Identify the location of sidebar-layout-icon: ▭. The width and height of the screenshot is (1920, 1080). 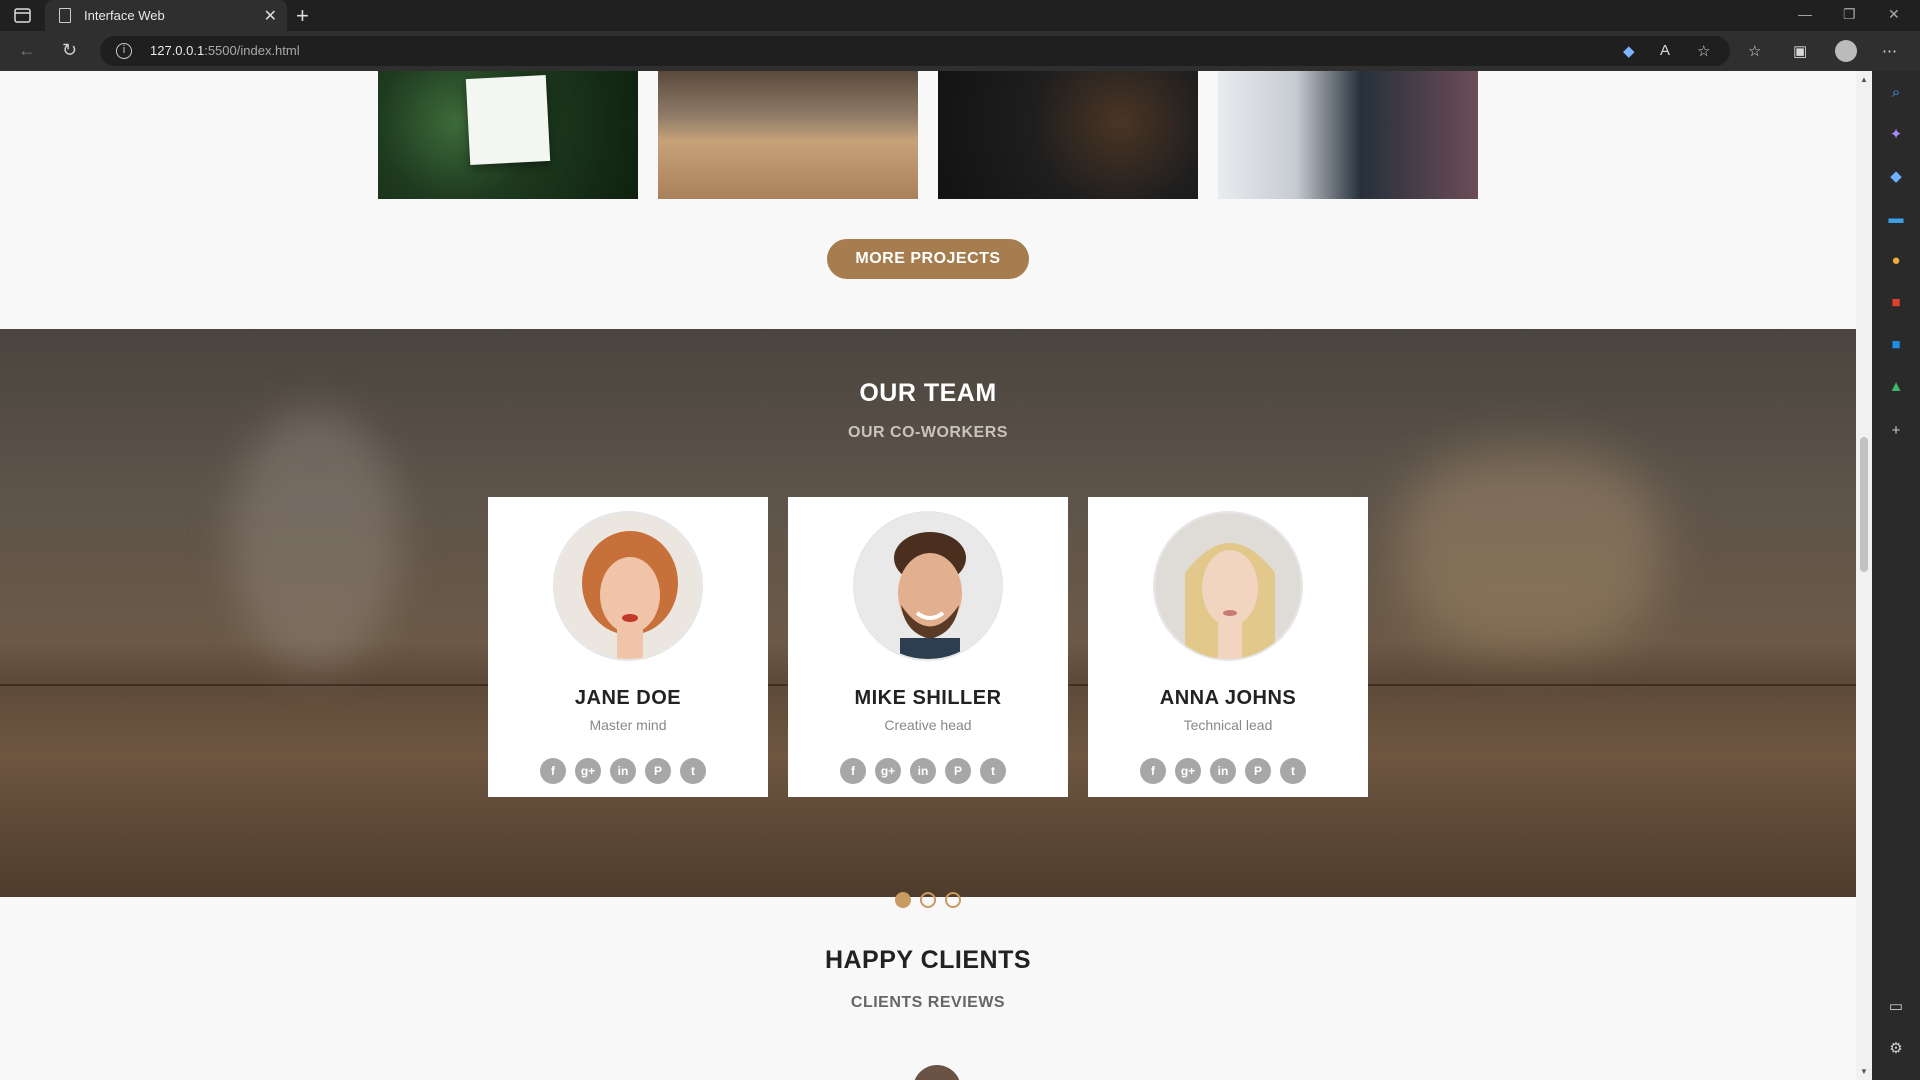
(1896, 1007).